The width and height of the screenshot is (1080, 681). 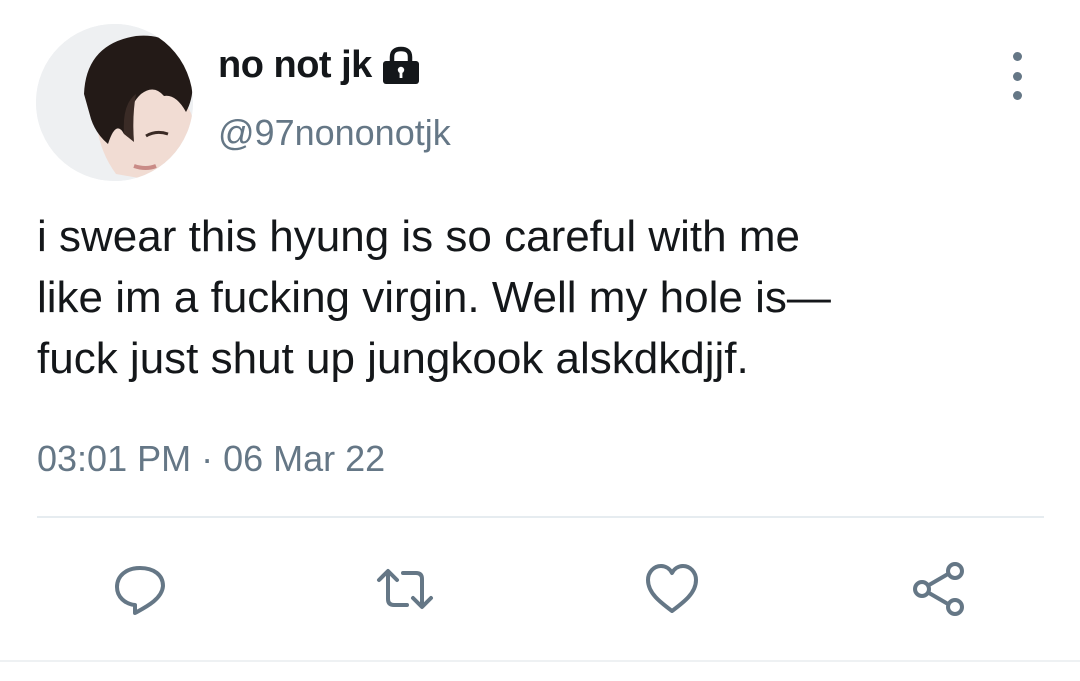 I want to click on bottom-divider, so click(x=540, y=661).